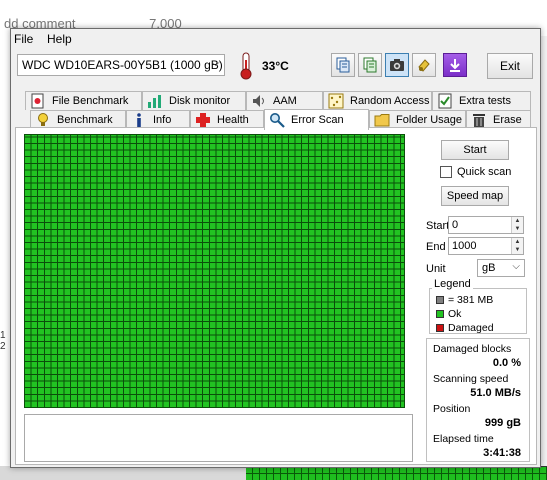 The width and height of the screenshot is (547, 480). Describe the element at coordinates (23, 39) in the screenshot. I see `menu-file: File` at that location.